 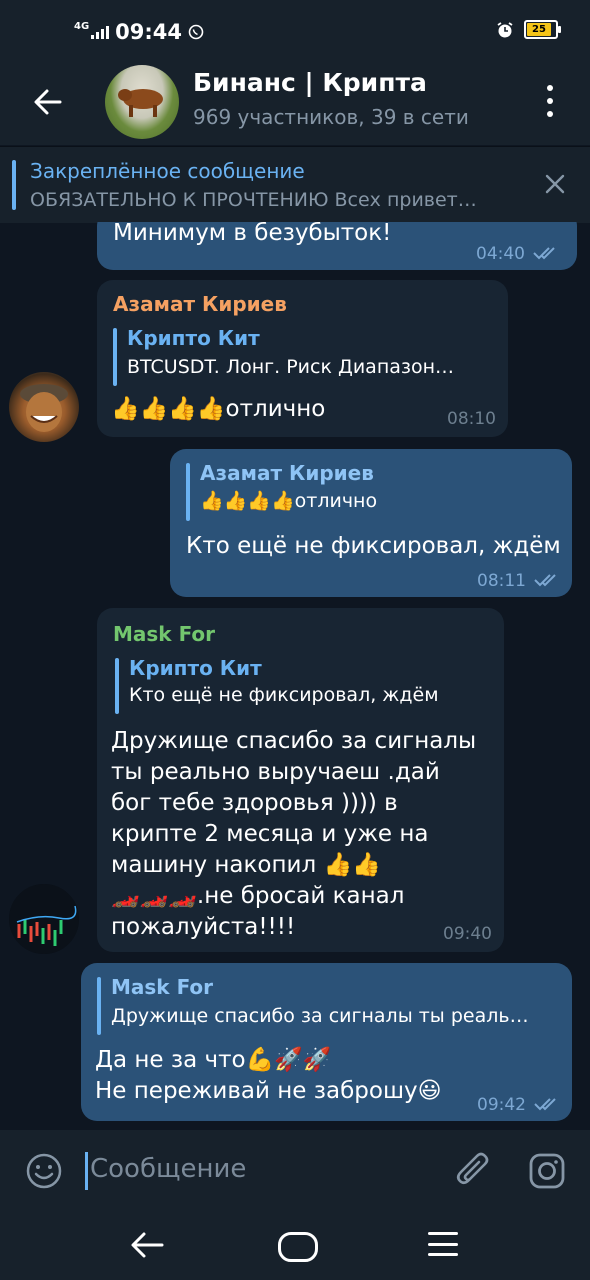 What do you see at coordinates (196, 32) in the screenshot?
I see `whatsapp-icon` at bounding box center [196, 32].